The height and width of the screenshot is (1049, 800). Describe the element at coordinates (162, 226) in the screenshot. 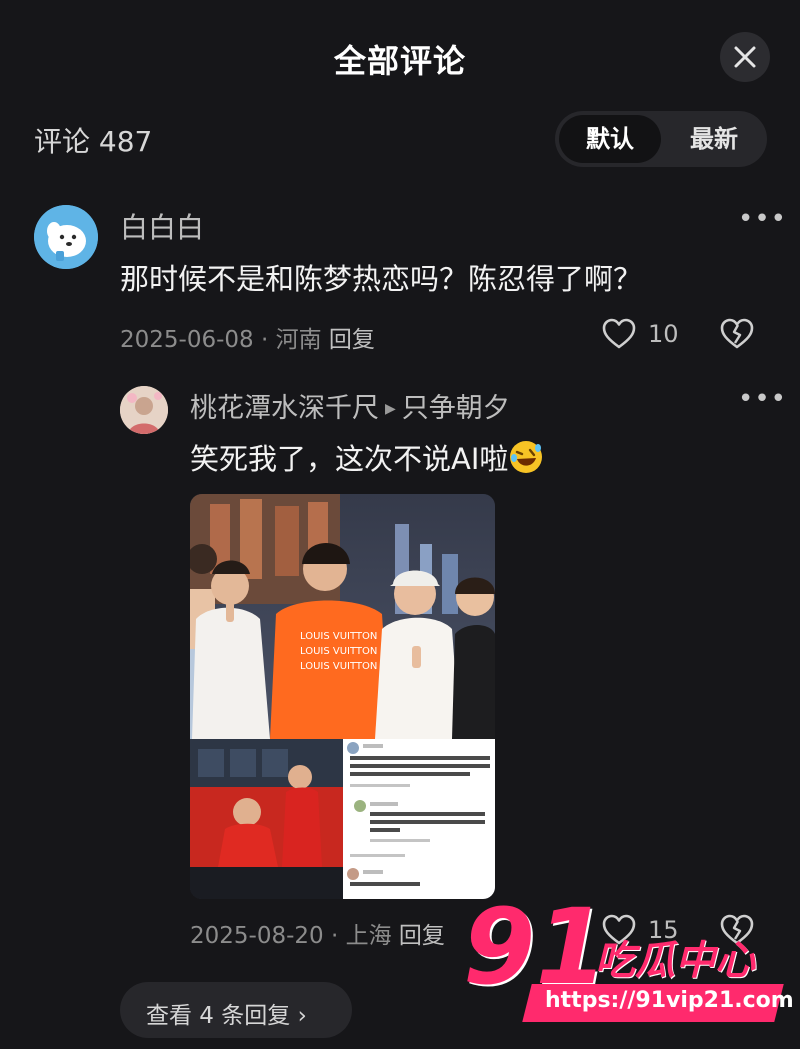

I see `comment-username: 白白白` at that location.